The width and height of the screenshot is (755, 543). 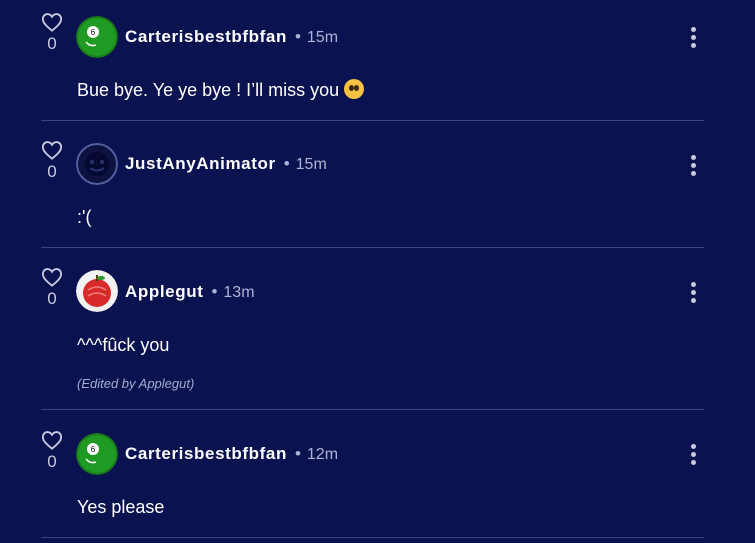 I want to click on edited-note: (Edited by Applegut), so click(x=136, y=383).